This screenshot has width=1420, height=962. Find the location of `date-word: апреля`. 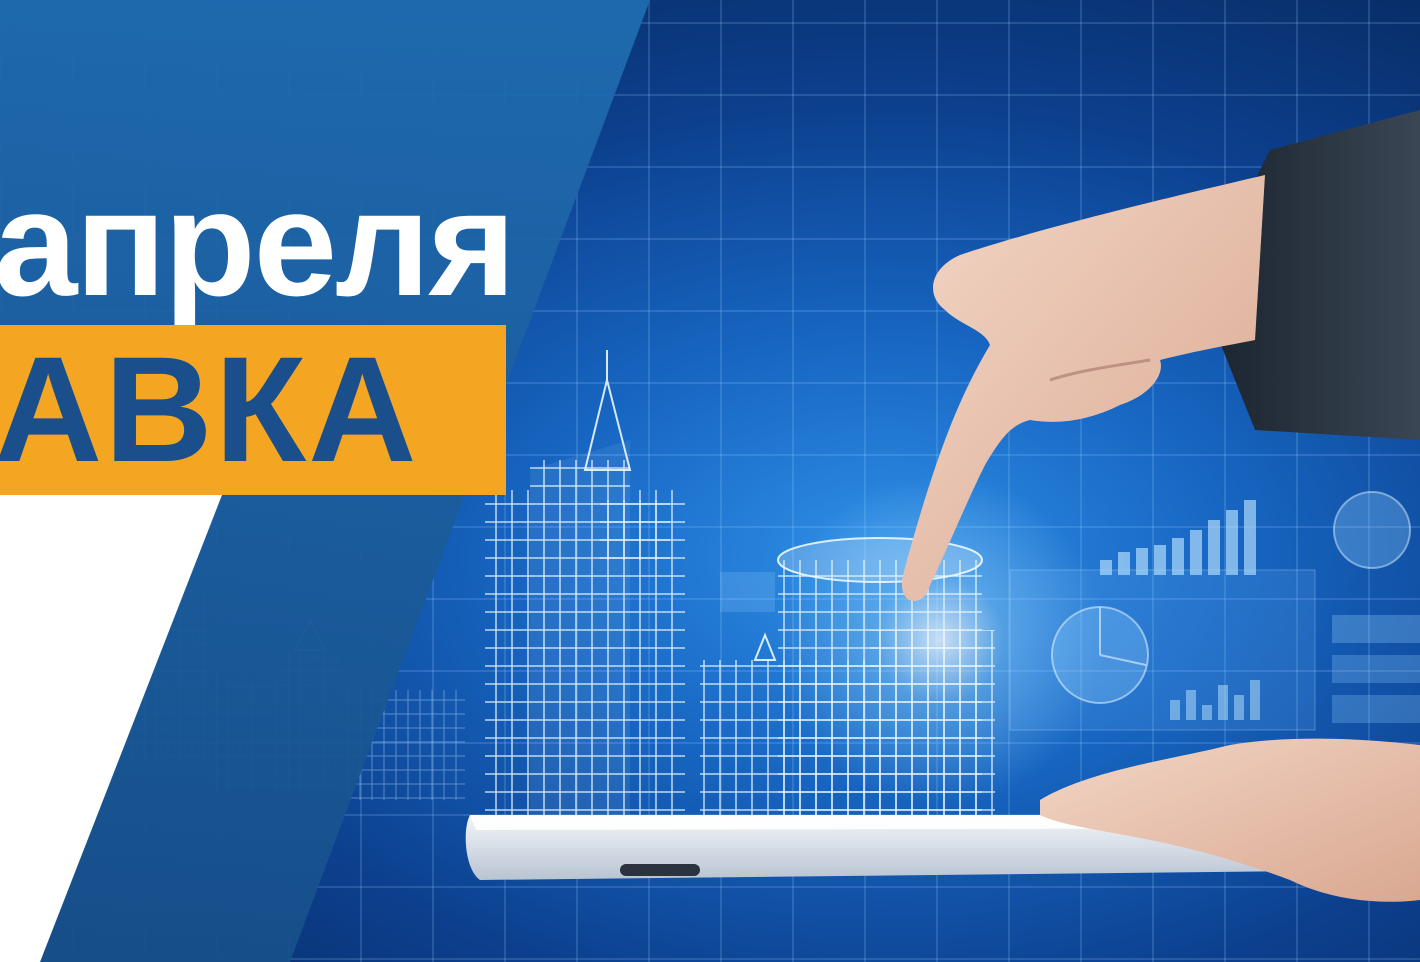

date-word: апреля is located at coordinates (258, 243).